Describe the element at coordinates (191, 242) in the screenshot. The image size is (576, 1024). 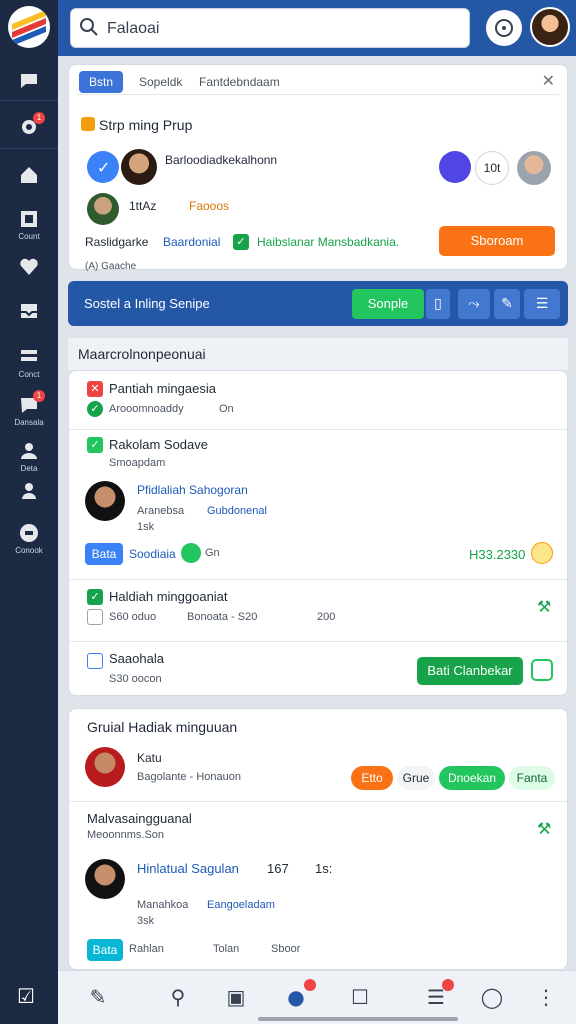
I see `footer-link: Baardonial` at that location.